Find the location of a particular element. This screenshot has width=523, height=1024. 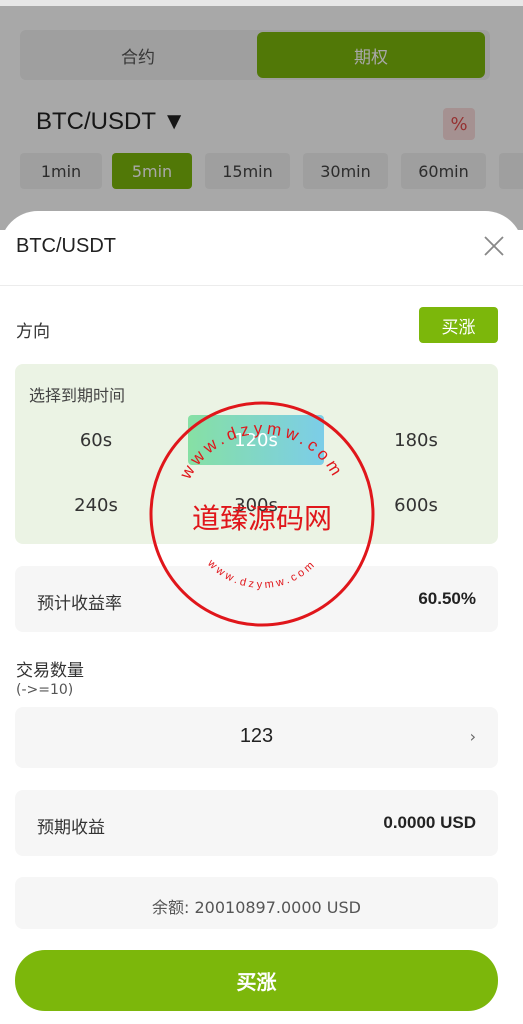

yield-row: 预计收益率 60.50% is located at coordinates (256, 599).